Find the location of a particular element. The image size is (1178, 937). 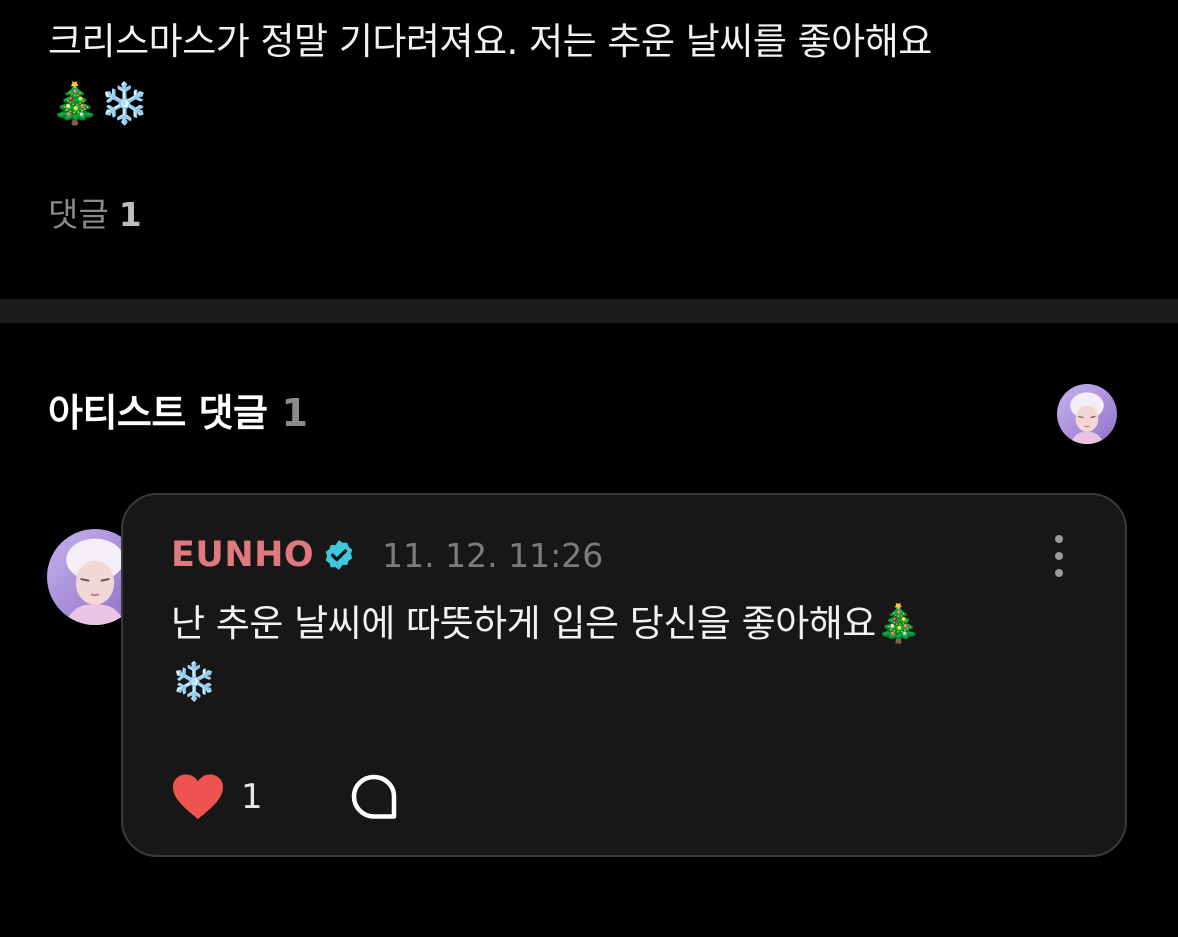

post-emoji-line: 🎄❄️ is located at coordinates (100, 104).